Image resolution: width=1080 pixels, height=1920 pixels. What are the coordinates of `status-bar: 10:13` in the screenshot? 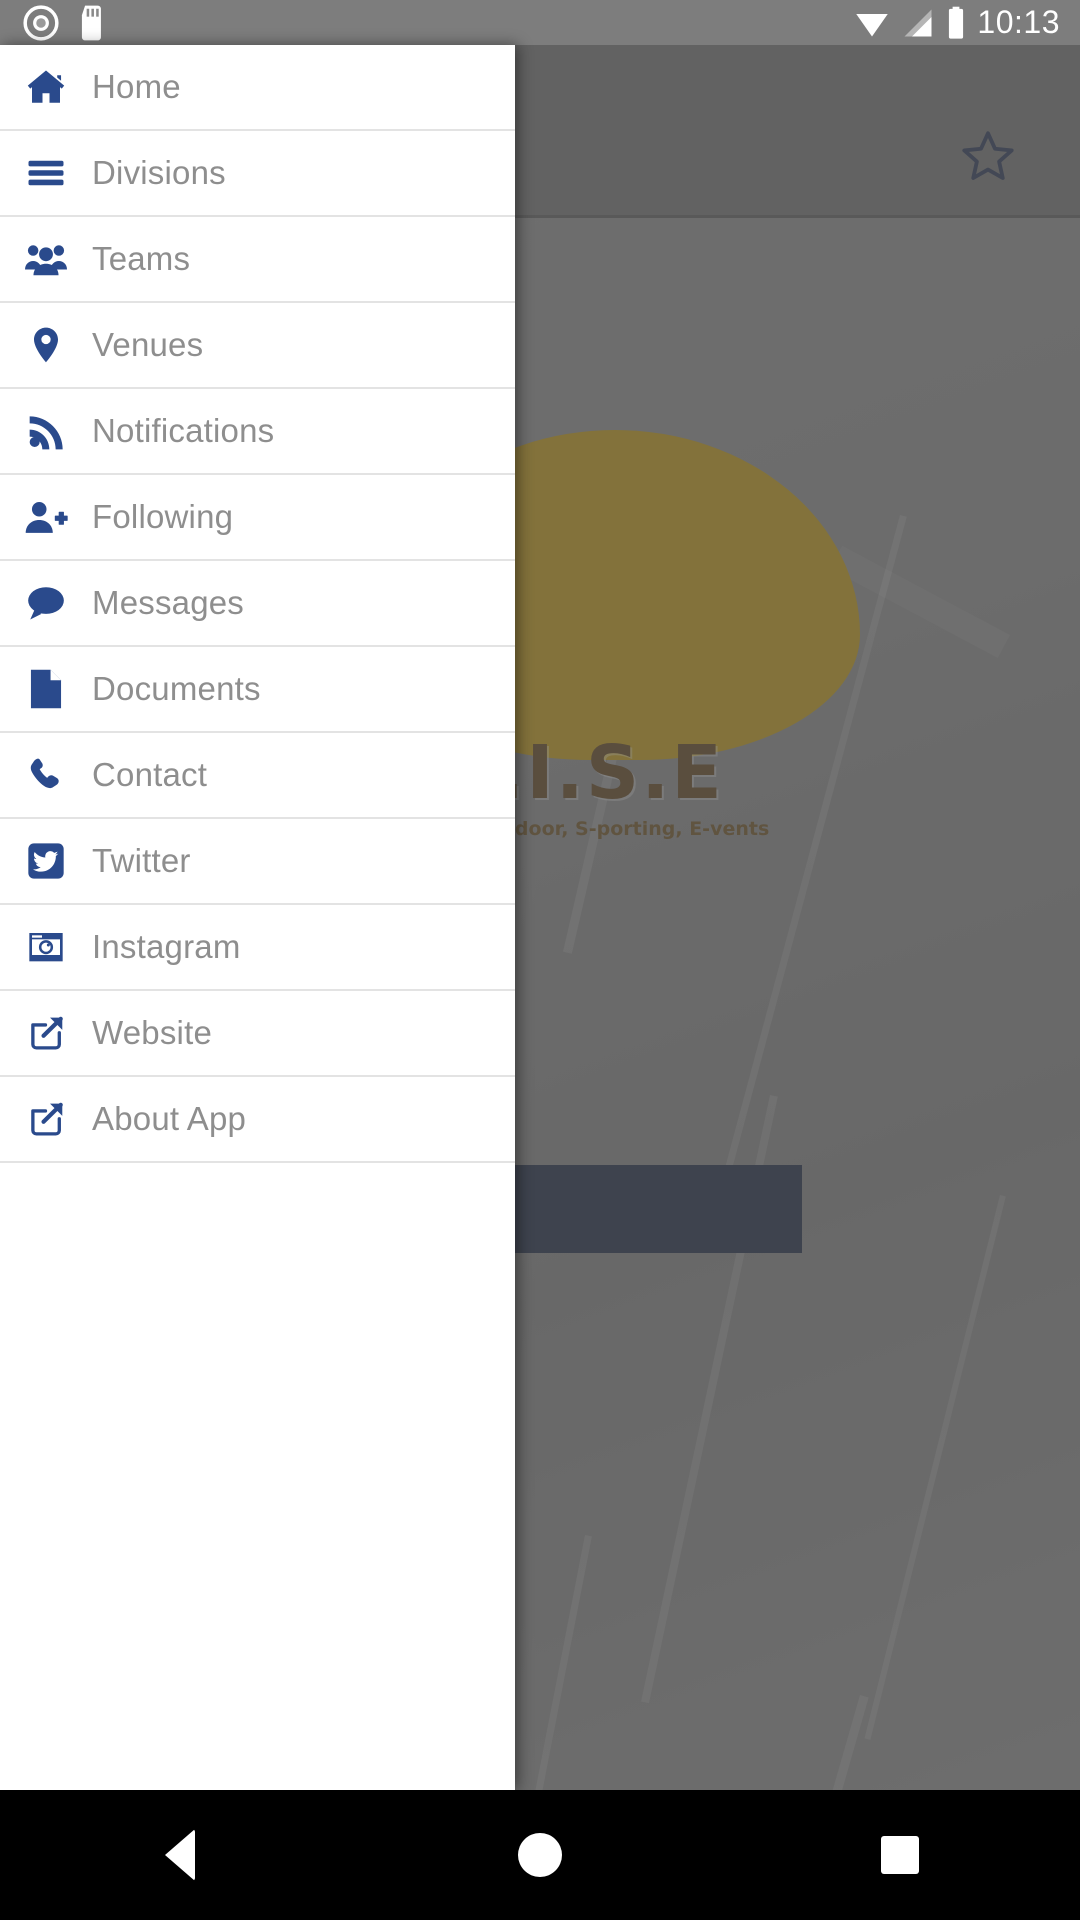 It's located at (540, 22).